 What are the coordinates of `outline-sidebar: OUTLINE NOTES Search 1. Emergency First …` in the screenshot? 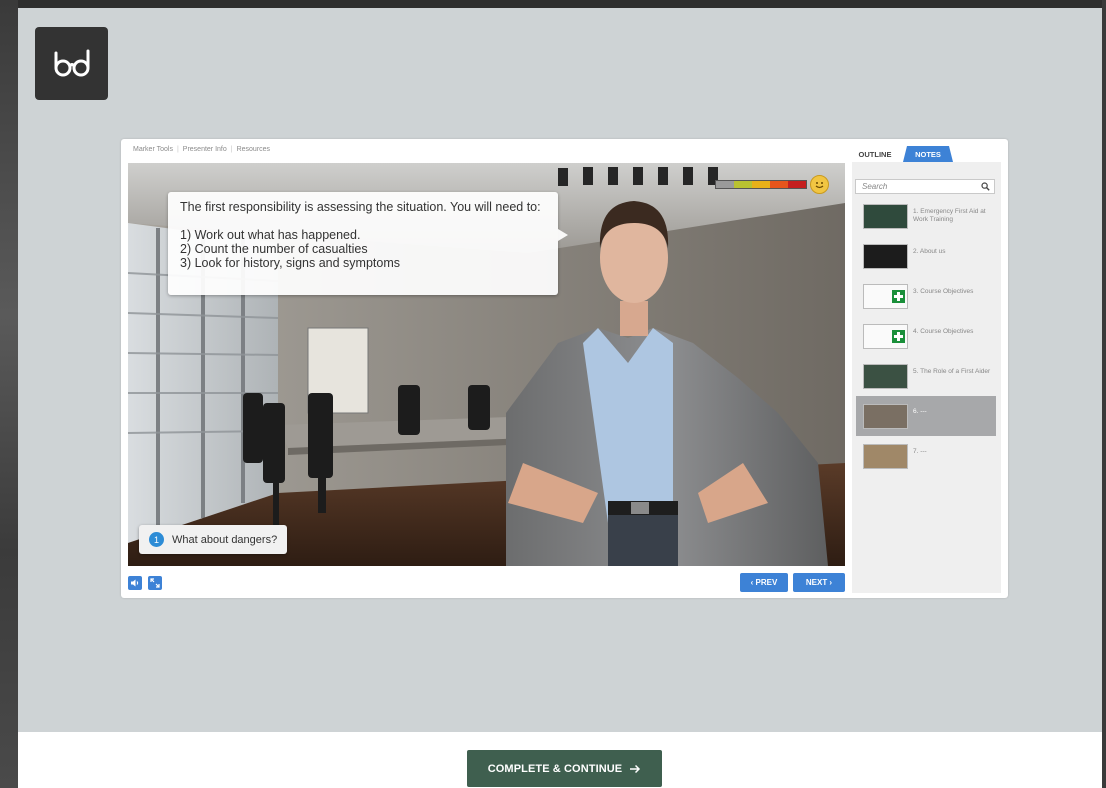 It's located at (926, 369).